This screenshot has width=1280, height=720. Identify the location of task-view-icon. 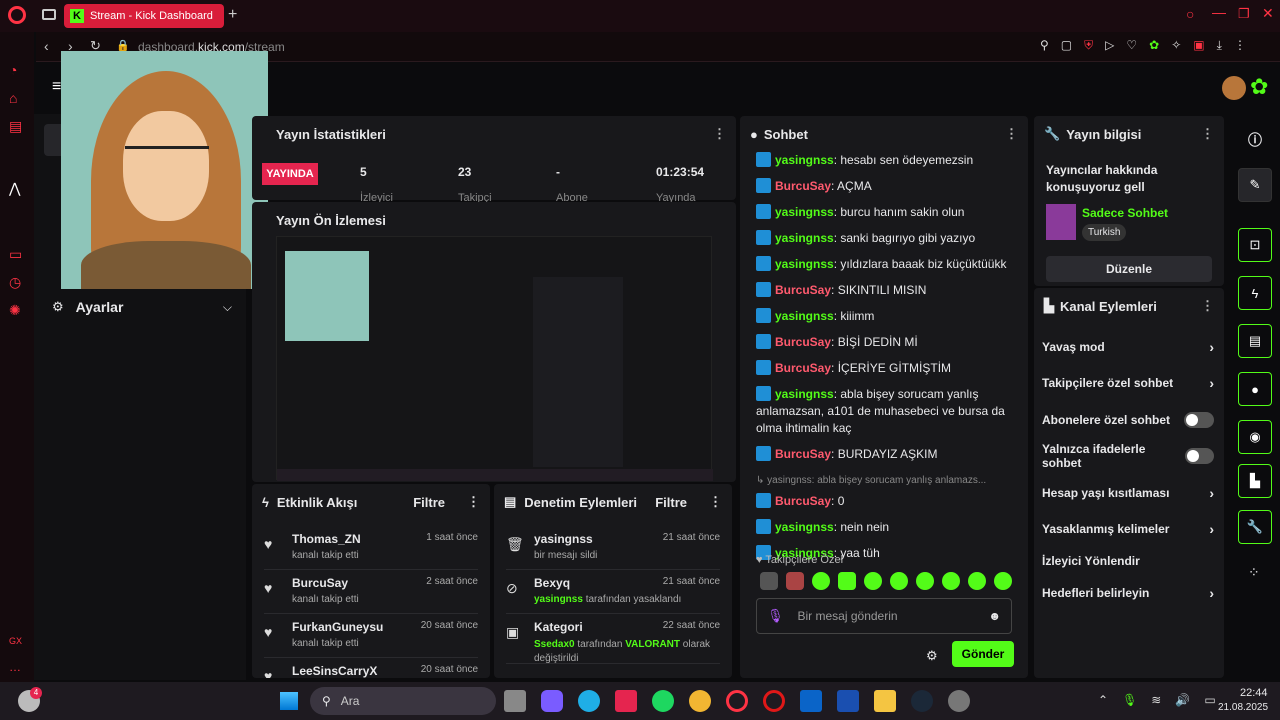
(515, 701).